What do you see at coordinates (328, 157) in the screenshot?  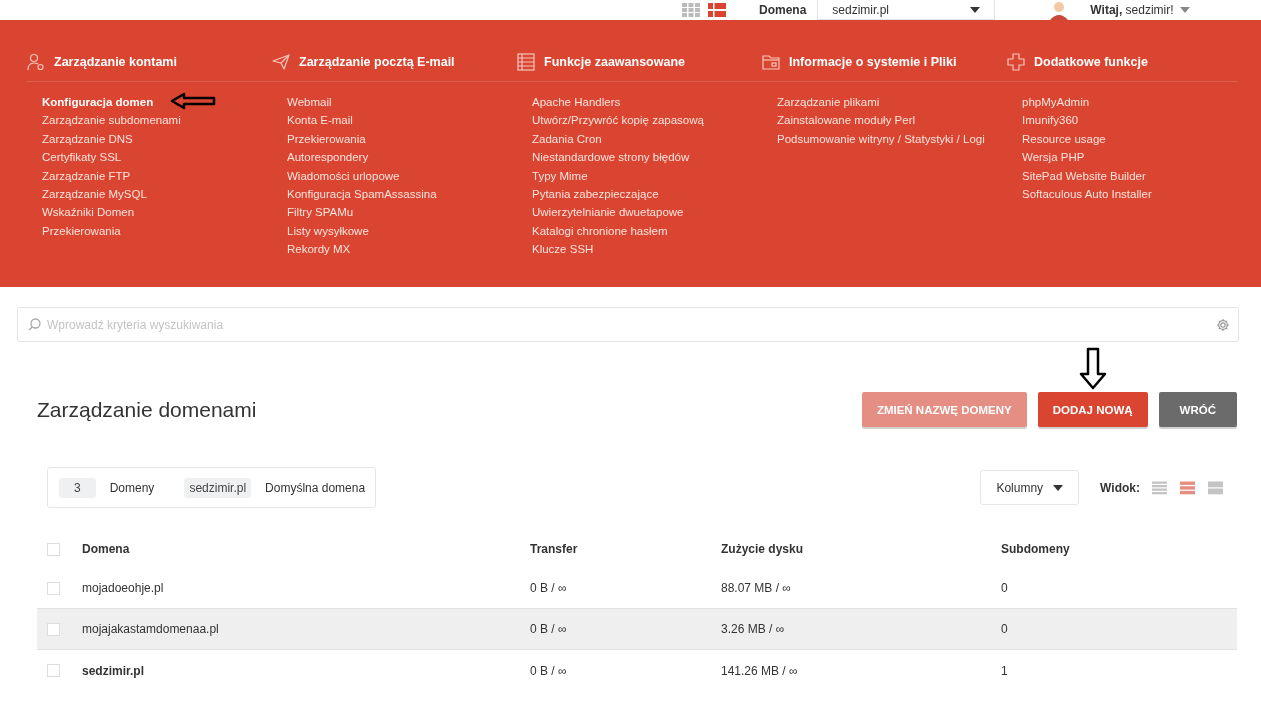 I see `menu-link: Autorespondery` at bounding box center [328, 157].